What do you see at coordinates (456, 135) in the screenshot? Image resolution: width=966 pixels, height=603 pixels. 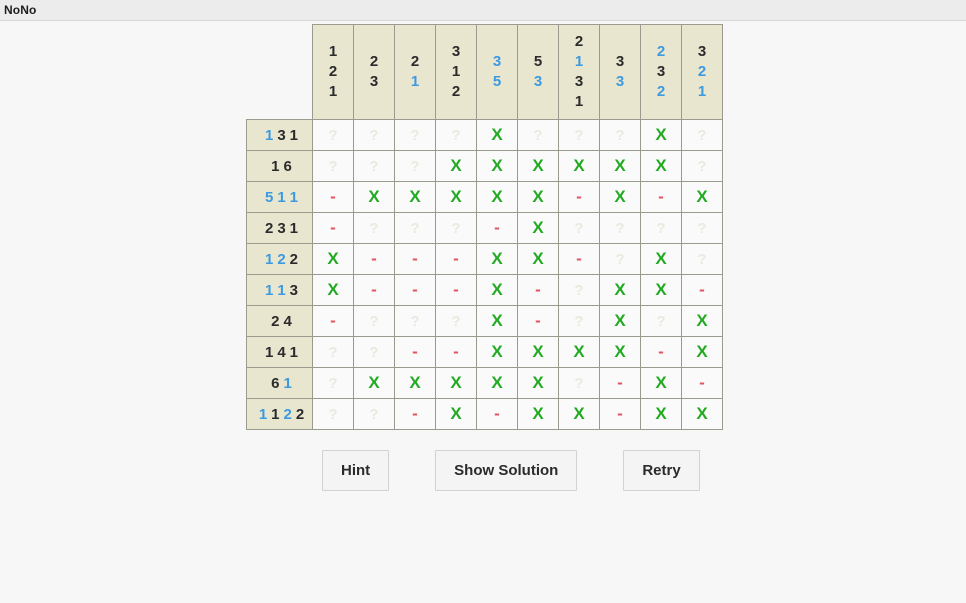 I see `grid-cell-r1-c4: ?` at bounding box center [456, 135].